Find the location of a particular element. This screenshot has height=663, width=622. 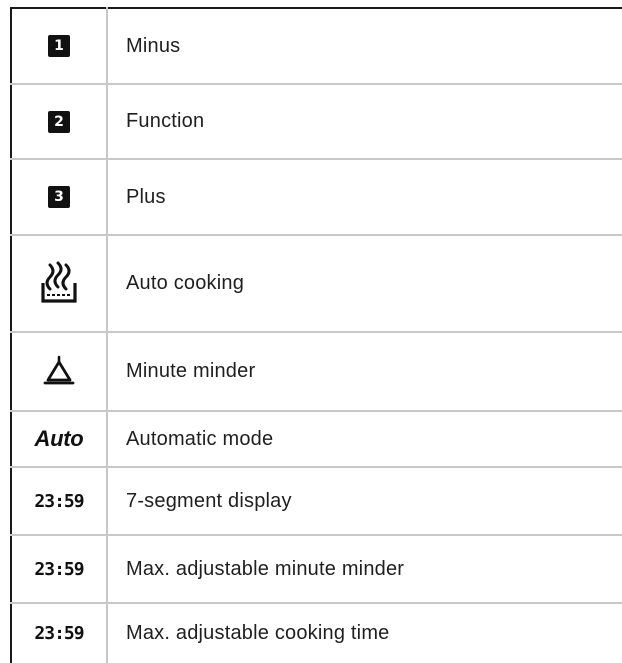

symbol-cell: 3 is located at coordinates (59, 197).